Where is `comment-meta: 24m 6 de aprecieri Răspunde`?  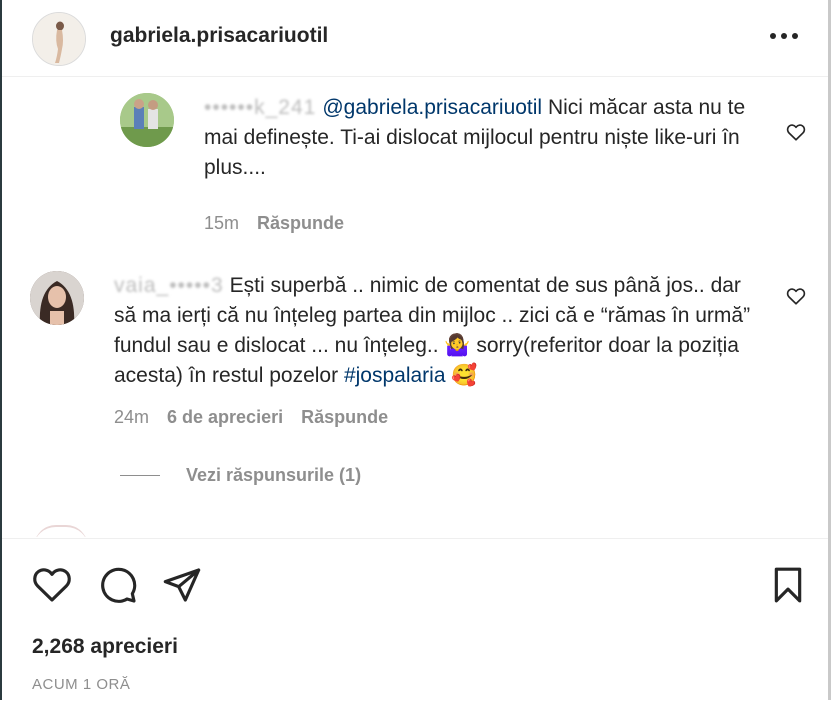
comment-meta: 24m 6 de aprecieri Răspunde is located at coordinates (251, 417).